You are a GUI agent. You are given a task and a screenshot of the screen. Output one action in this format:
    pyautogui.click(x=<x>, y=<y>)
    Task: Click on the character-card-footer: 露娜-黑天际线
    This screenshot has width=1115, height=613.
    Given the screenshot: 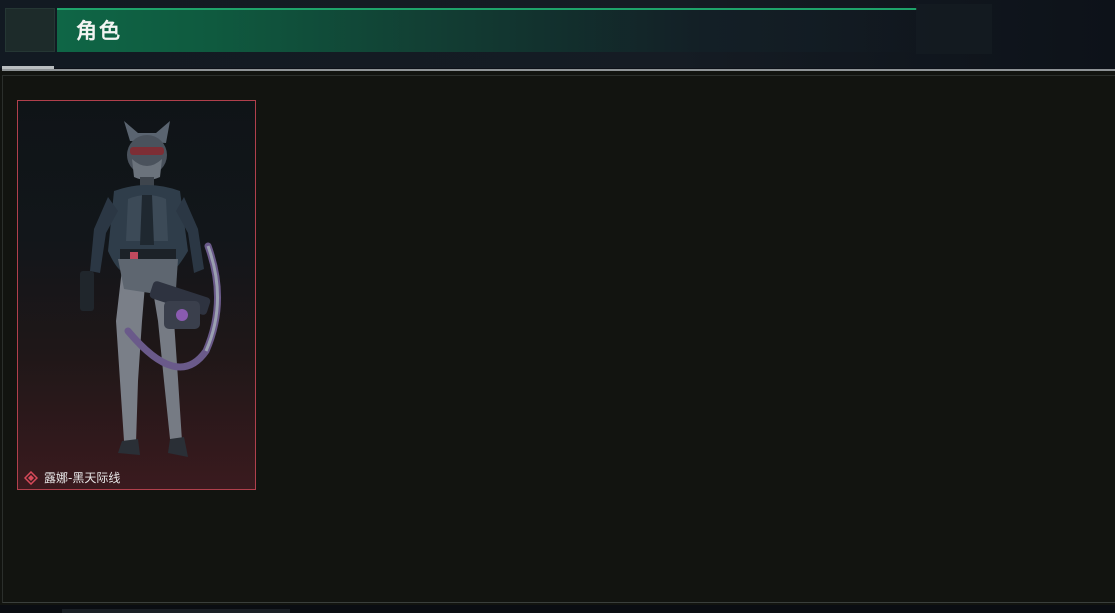 What is the action you would take?
    pyautogui.click(x=72, y=478)
    